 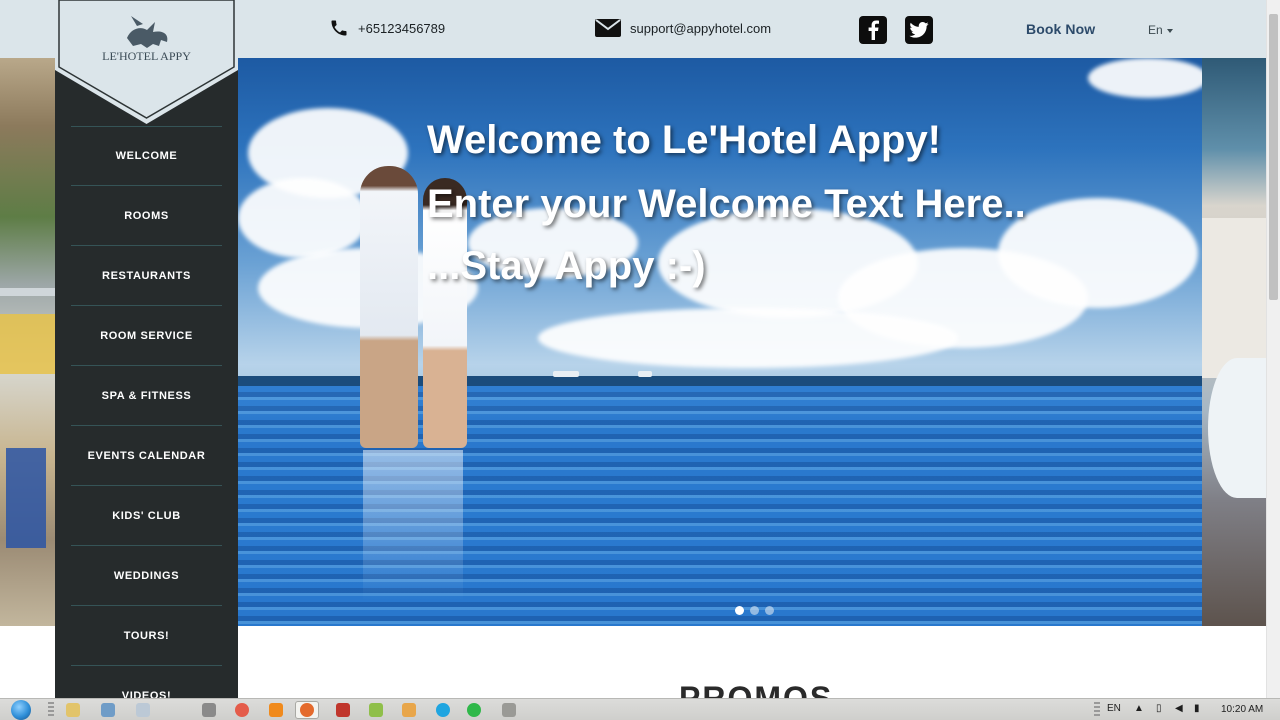 I want to click on sidebar-item-label: VIDEOS!, so click(x=146, y=694).